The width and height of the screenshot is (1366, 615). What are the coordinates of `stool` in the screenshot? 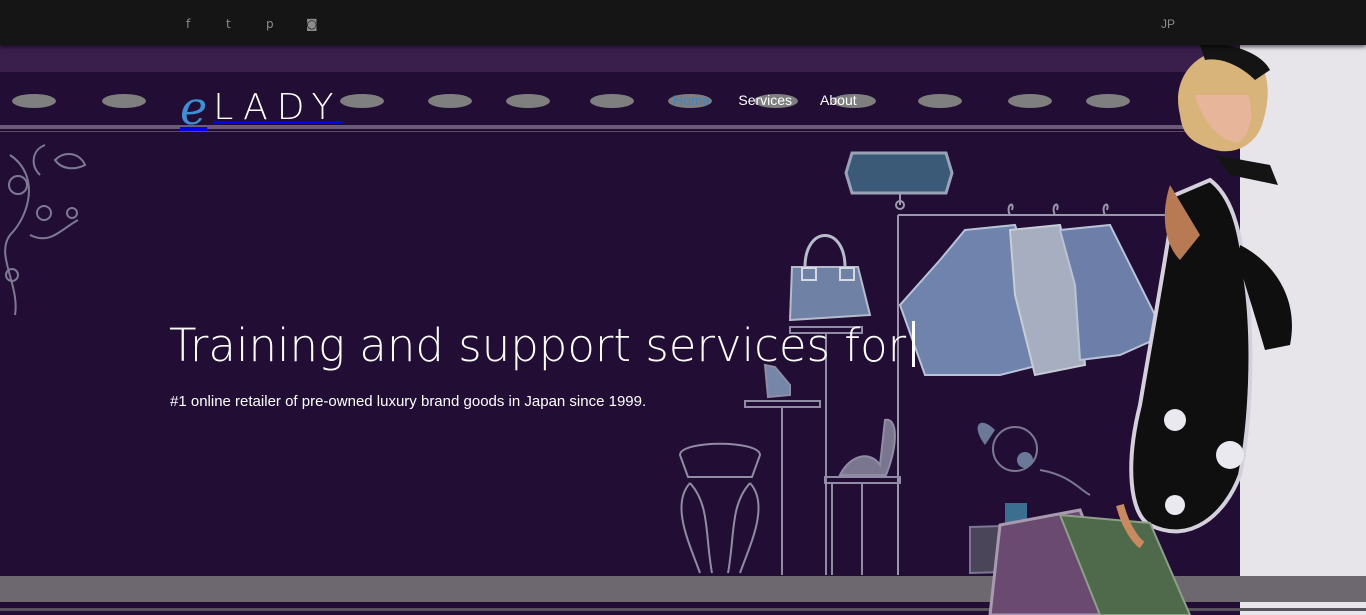 It's located at (720, 508).